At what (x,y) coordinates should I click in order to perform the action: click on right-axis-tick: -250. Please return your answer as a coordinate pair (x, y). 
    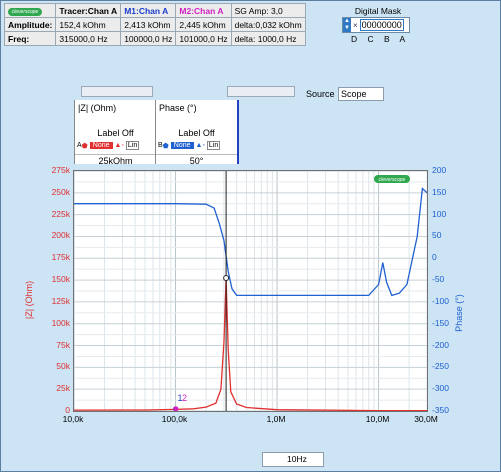
    Looking at the image, I should click on (441, 366).